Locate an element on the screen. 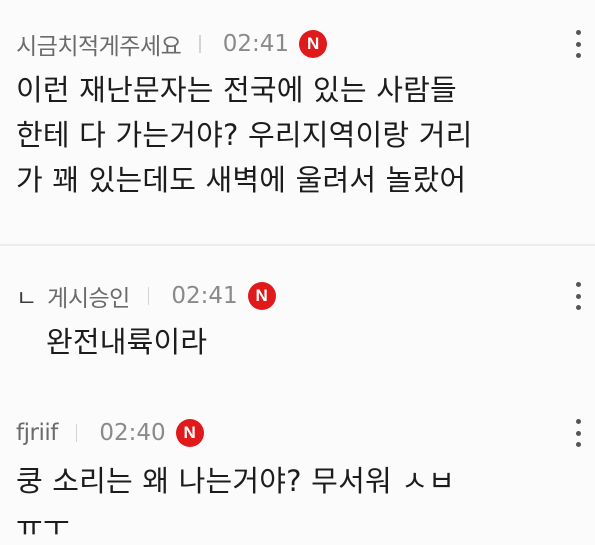 The height and width of the screenshot is (545, 595). comment-meta: ㄴ 게시승인 02:41 N is located at coordinates (297, 296).